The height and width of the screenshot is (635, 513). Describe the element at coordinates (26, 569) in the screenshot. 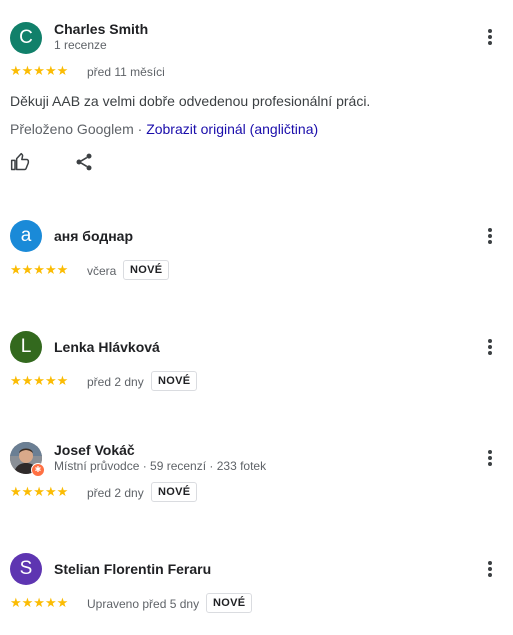

I see `avatar: S` at that location.